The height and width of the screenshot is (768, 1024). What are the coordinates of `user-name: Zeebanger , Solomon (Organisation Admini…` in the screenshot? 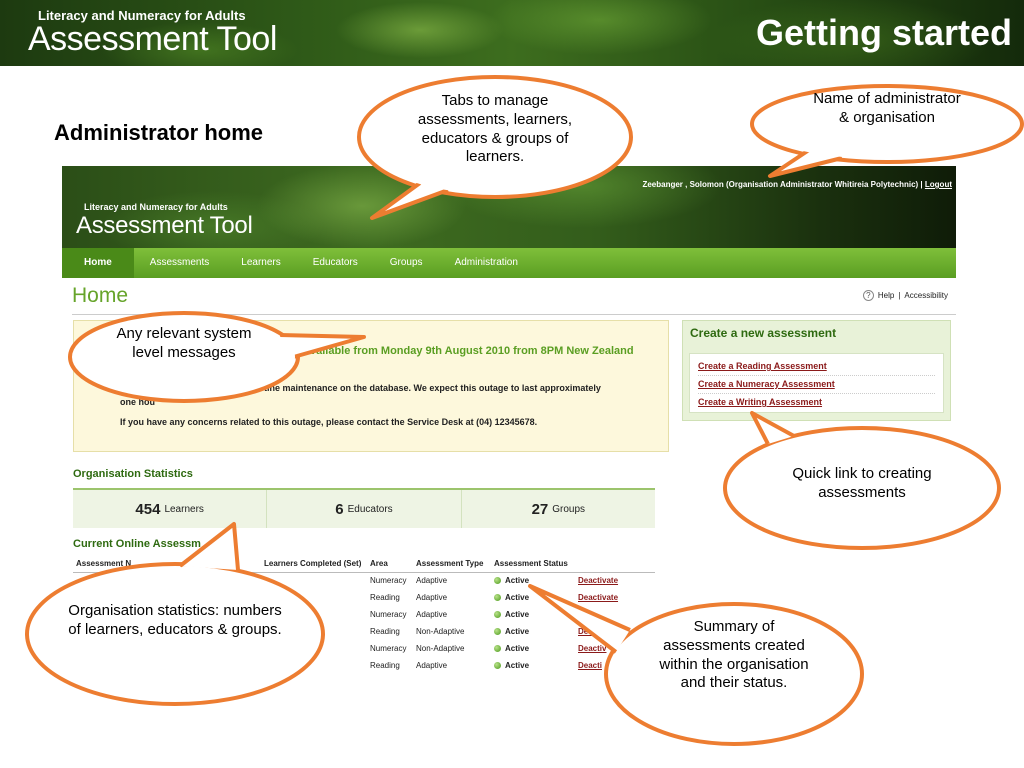 It's located at (782, 184).